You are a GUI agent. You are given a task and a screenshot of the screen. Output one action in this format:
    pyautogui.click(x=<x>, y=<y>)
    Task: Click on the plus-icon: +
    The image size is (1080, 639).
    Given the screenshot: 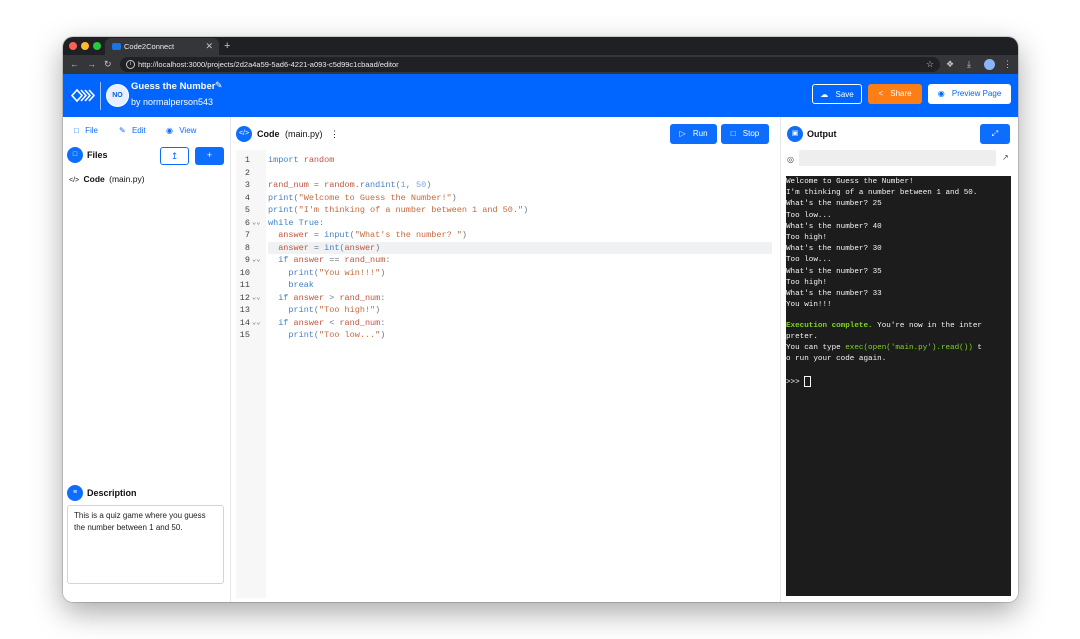 What is the action you would take?
    pyautogui.click(x=209, y=155)
    